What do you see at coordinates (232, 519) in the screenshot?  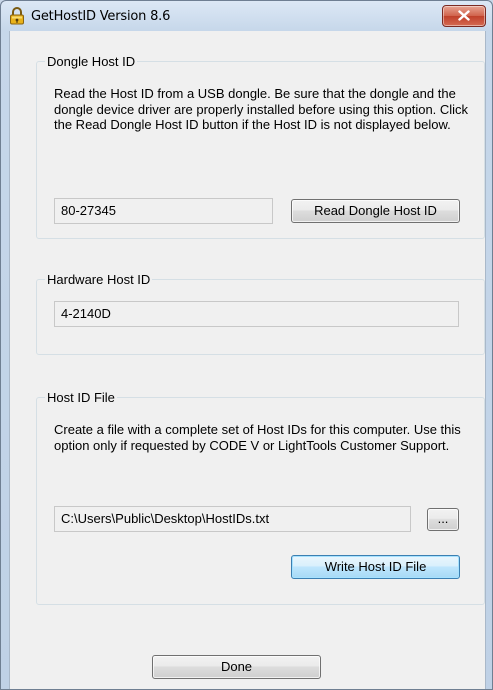 I see `host-id-file-path-field: C:\Users\Public\Desktop\HostIDs.txt` at bounding box center [232, 519].